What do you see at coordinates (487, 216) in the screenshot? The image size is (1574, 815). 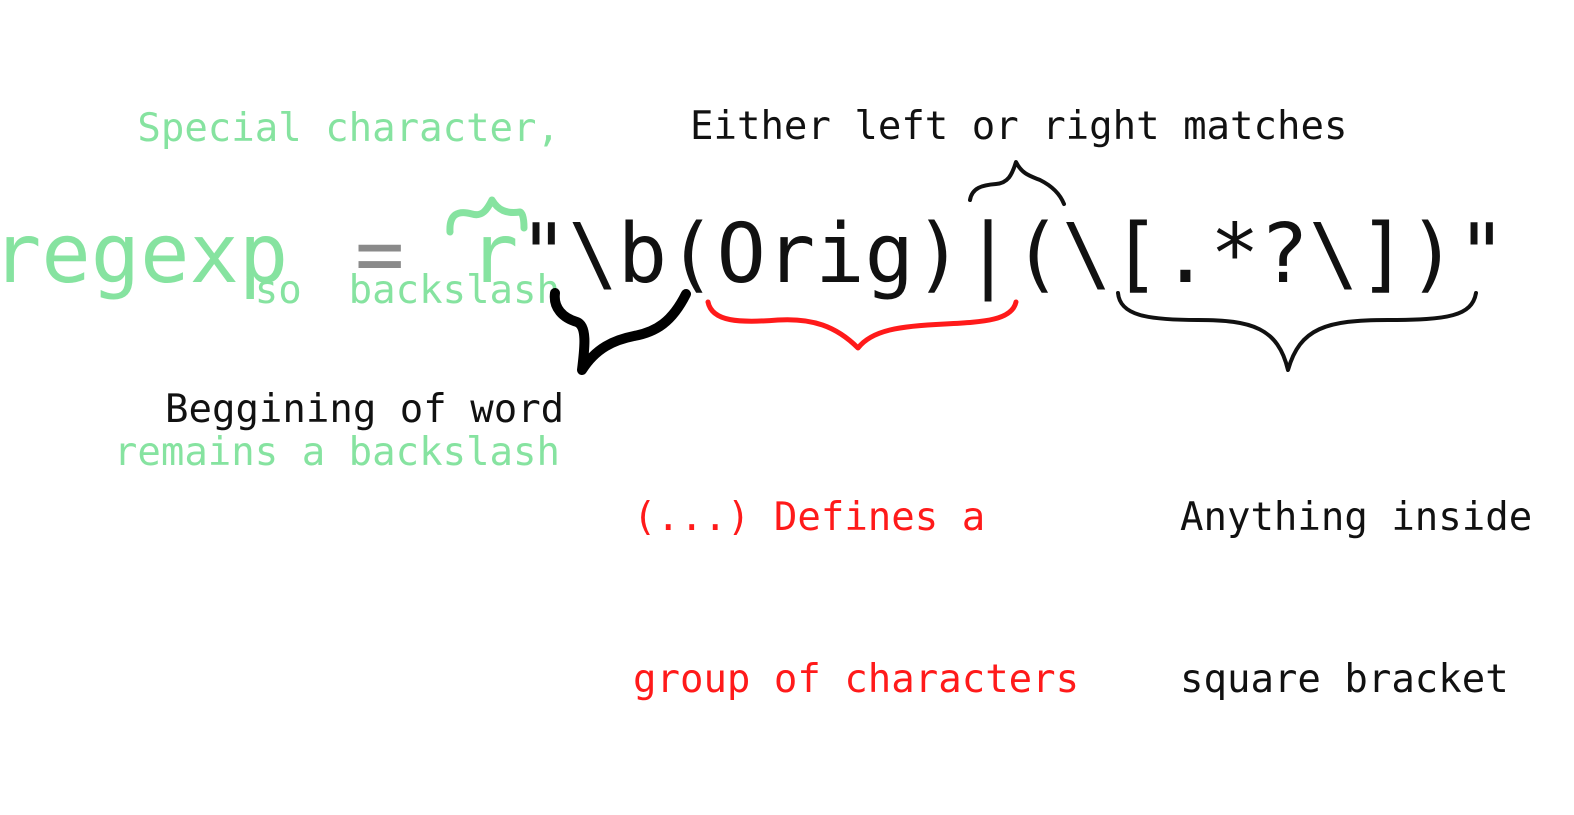 I see `raw-prefix-brace` at bounding box center [487, 216].